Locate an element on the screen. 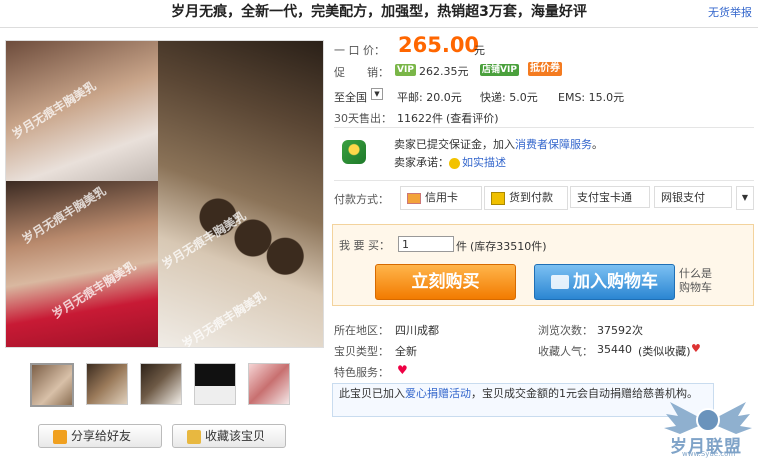  popularity-value: 35440 is located at coordinates (614, 349).